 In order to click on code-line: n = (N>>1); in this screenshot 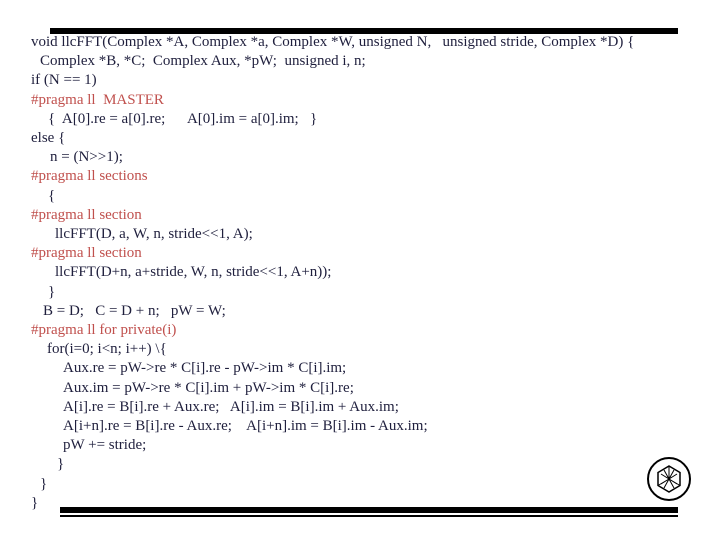, I will do `click(86, 157)`.